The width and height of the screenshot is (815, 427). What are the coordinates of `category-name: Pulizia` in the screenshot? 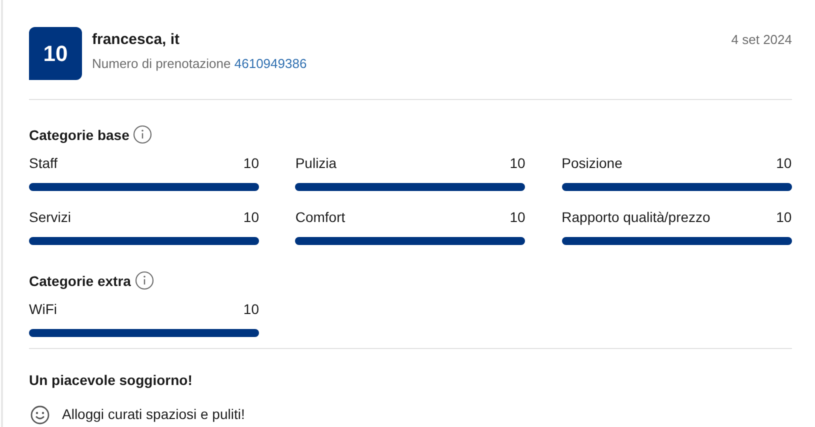 It's located at (316, 163).